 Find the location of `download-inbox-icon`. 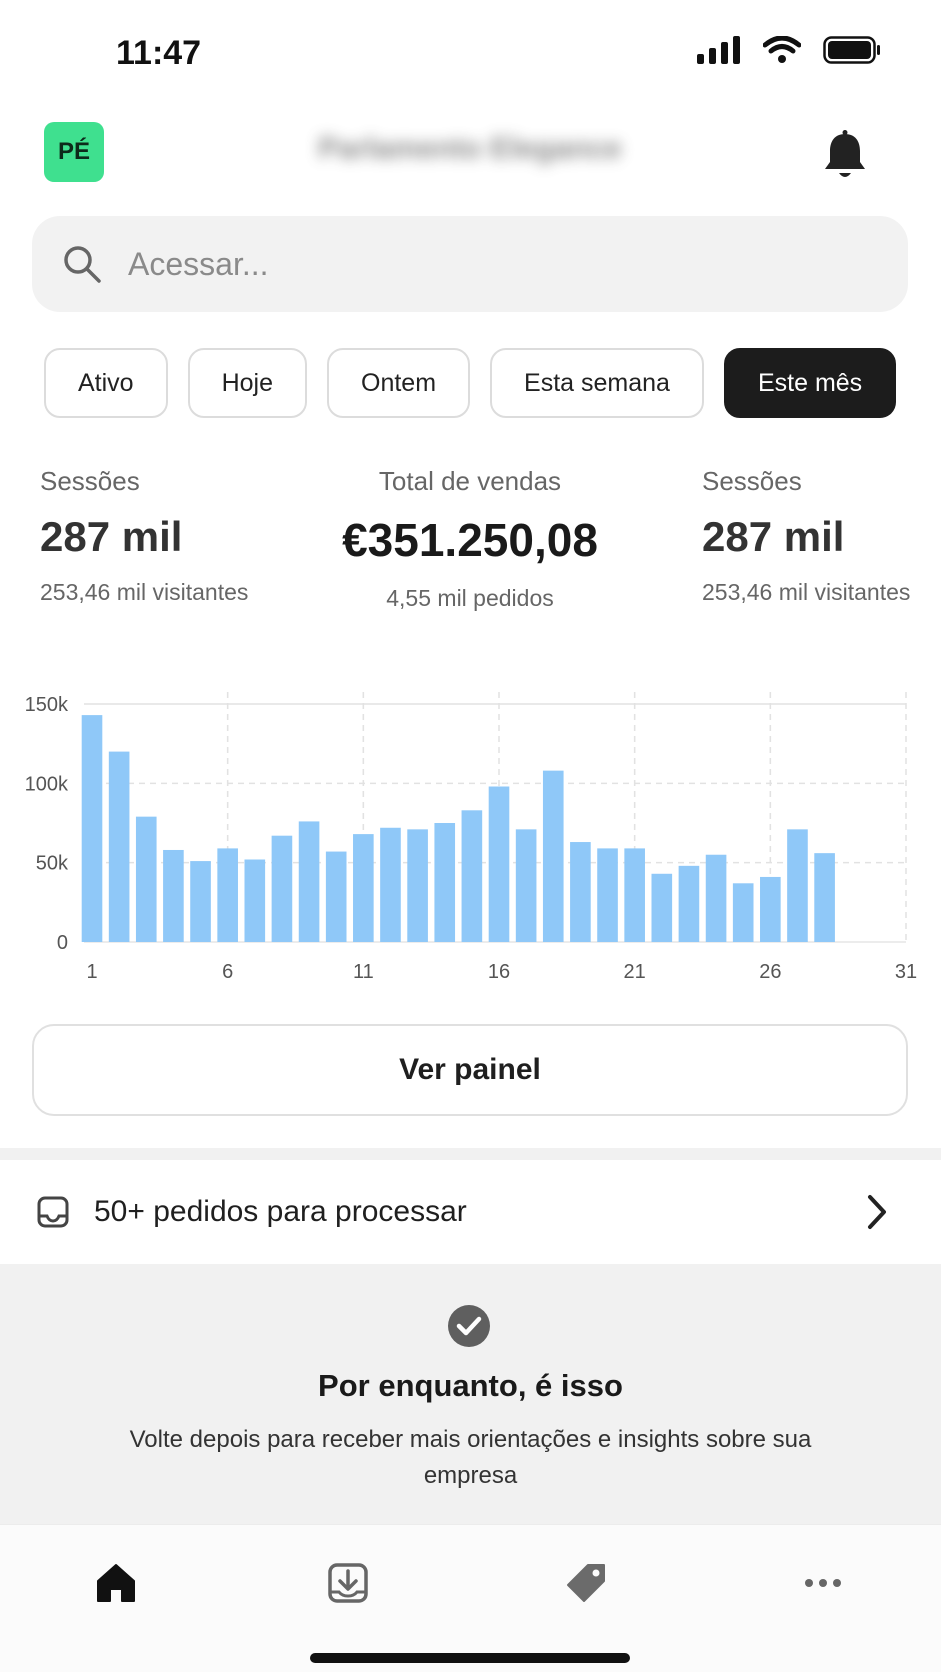

download-inbox-icon is located at coordinates (348, 1583).